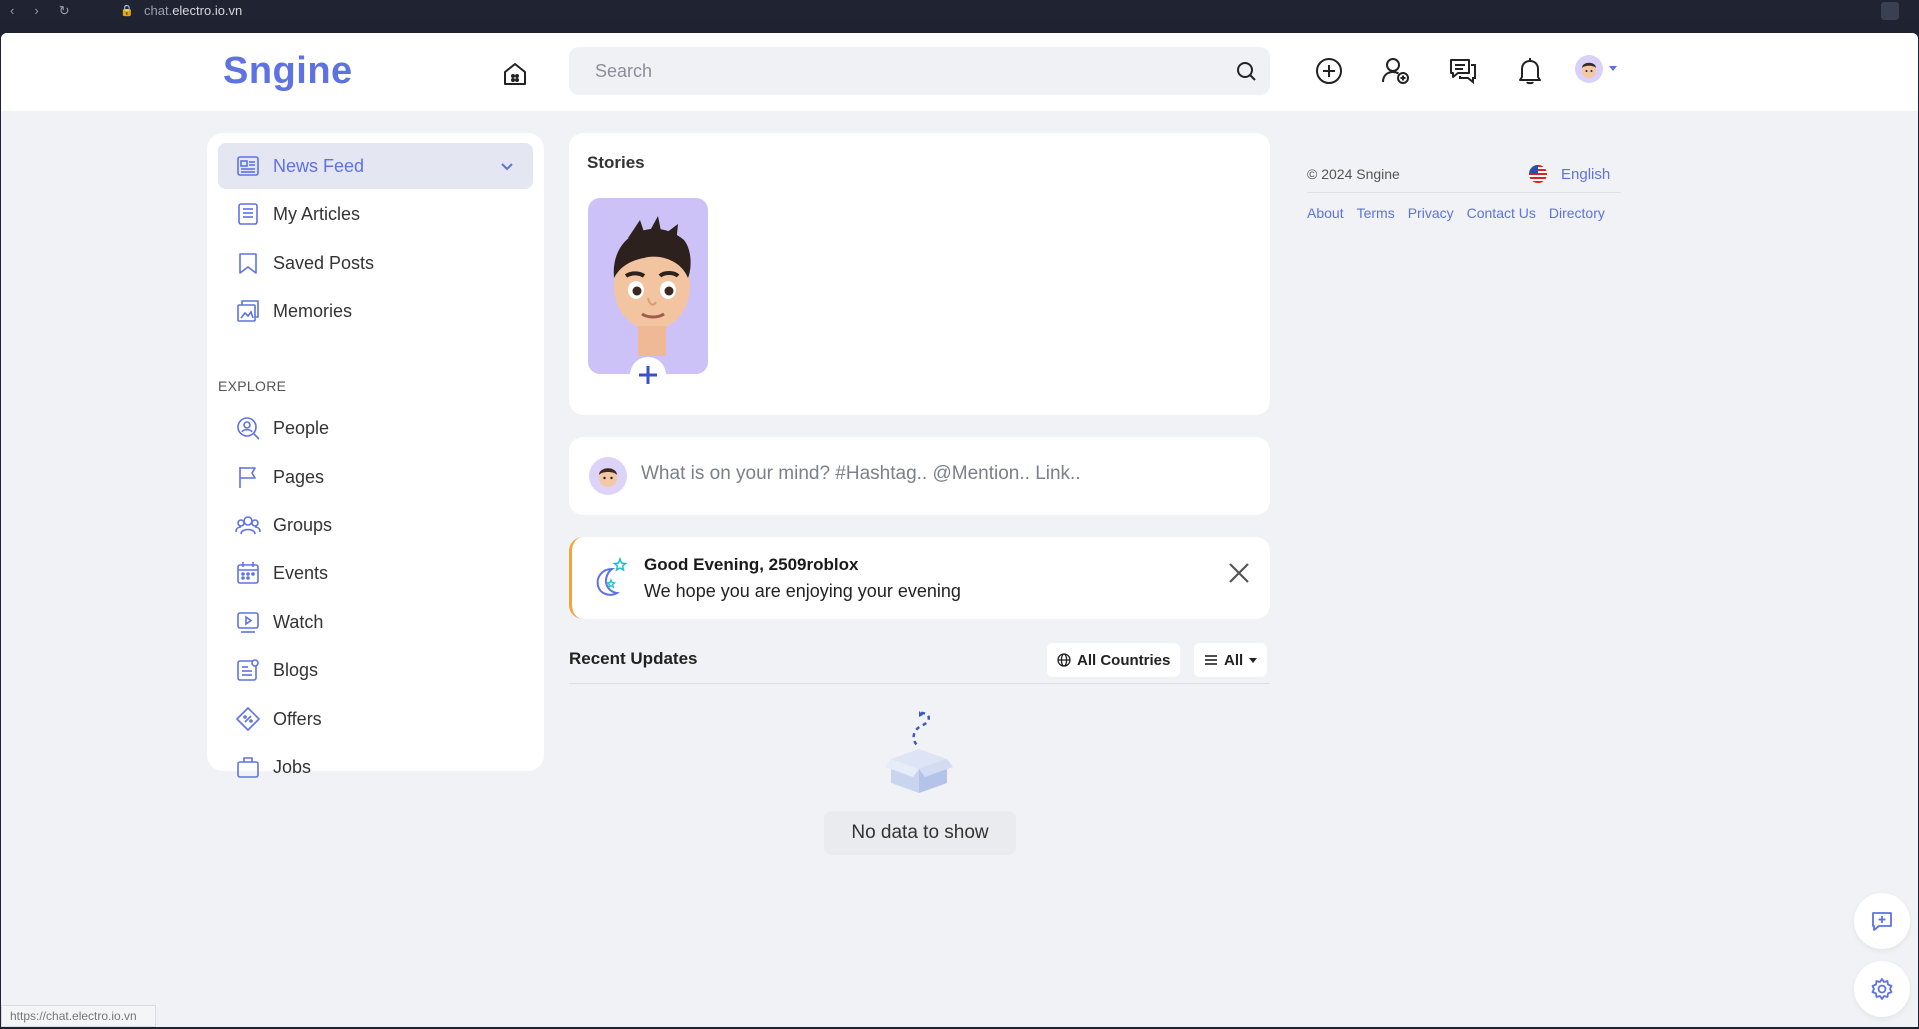  Describe the element at coordinates (375, 573) in the screenshot. I see `sidebar-item-events: Events` at that location.